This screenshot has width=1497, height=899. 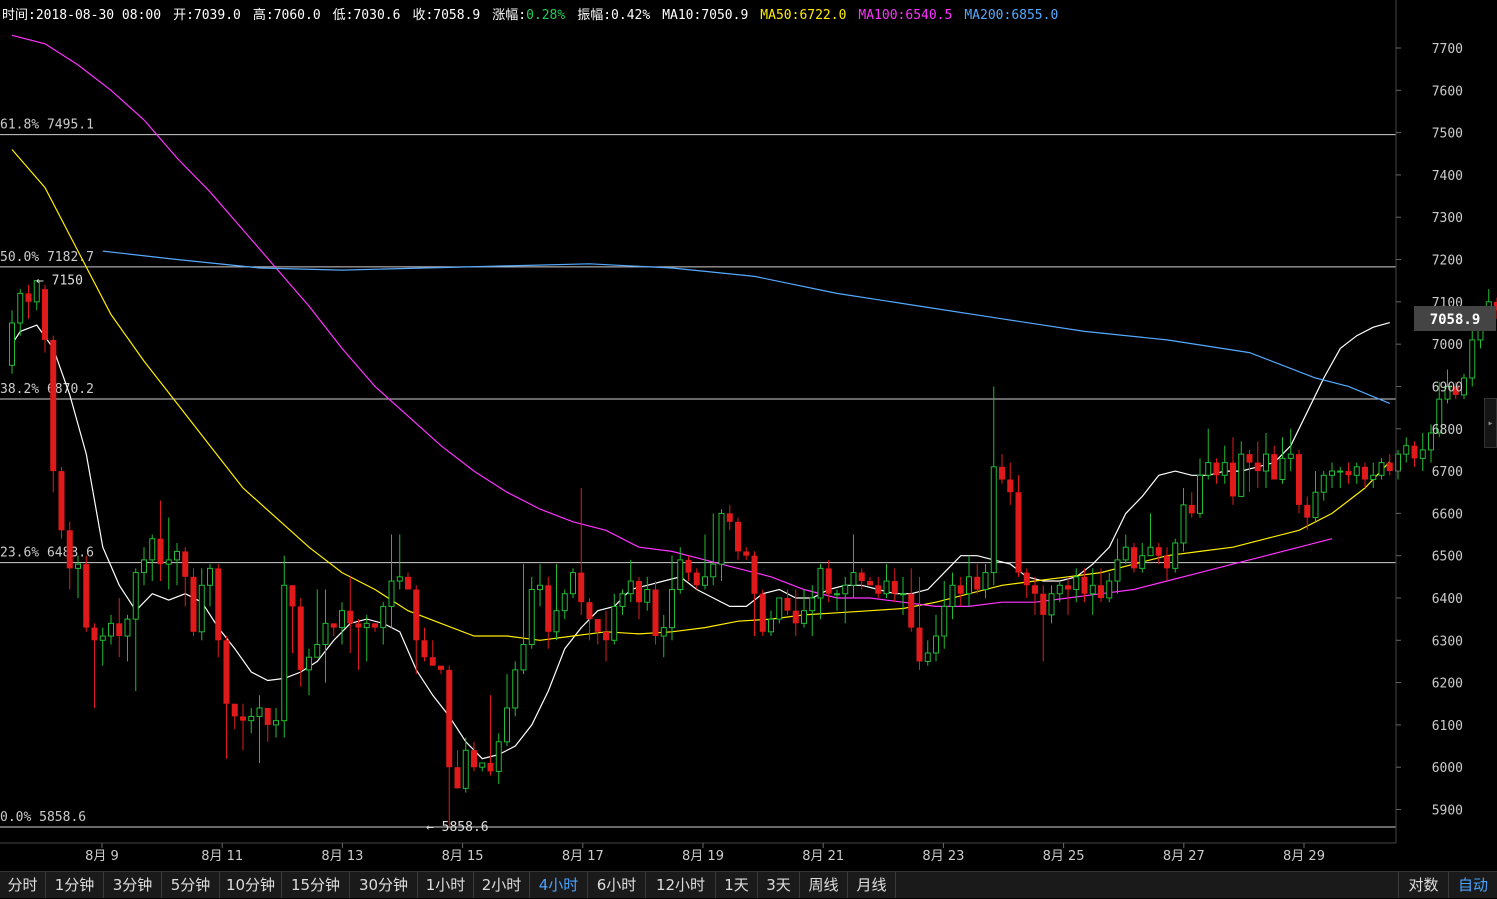 I want to click on x-tick-label: 8月 19, so click(x=703, y=856).